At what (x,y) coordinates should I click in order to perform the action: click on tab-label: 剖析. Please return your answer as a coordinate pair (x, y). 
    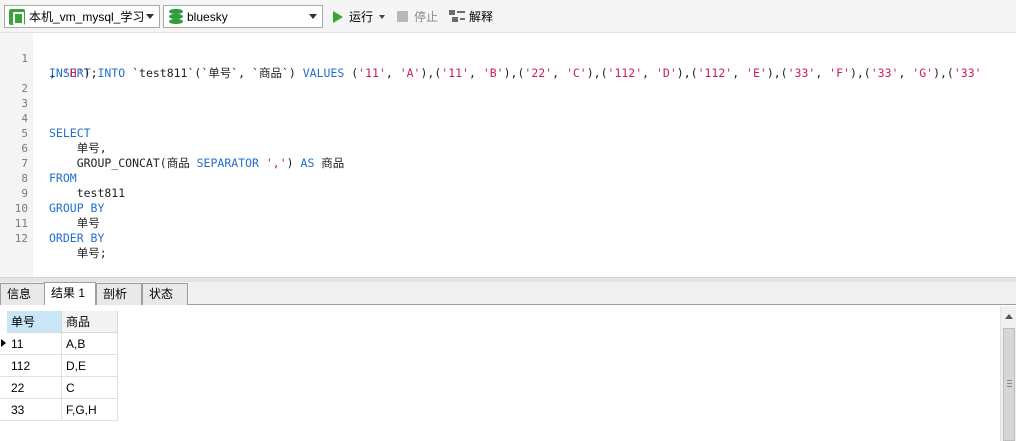
    Looking at the image, I should click on (115, 294).